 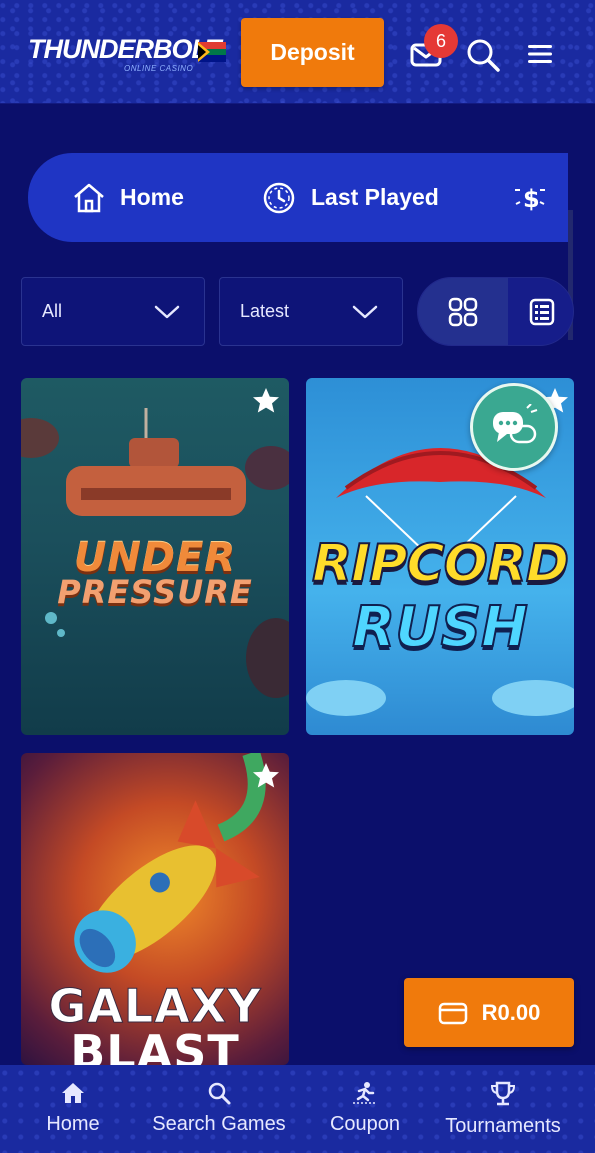 I want to click on bottom-nav-search-games: Search Games, so click(x=219, y=1113).